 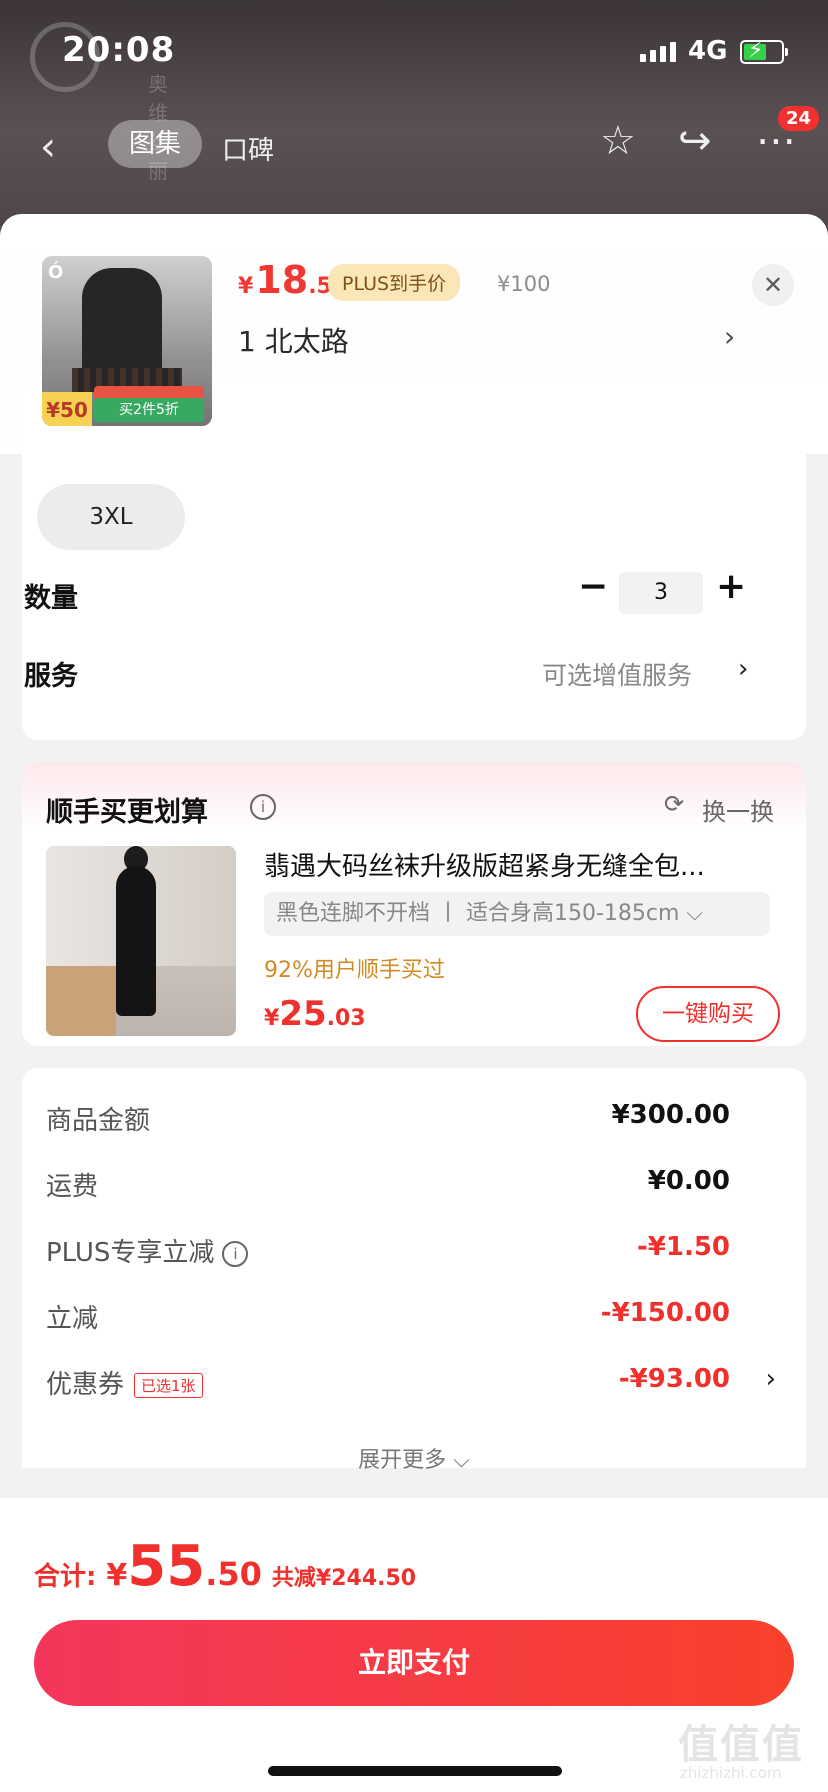 What do you see at coordinates (414, 1318) in the screenshot?
I see `summary-row-discount: 立减 -¥150.00` at bounding box center [414, 1318].